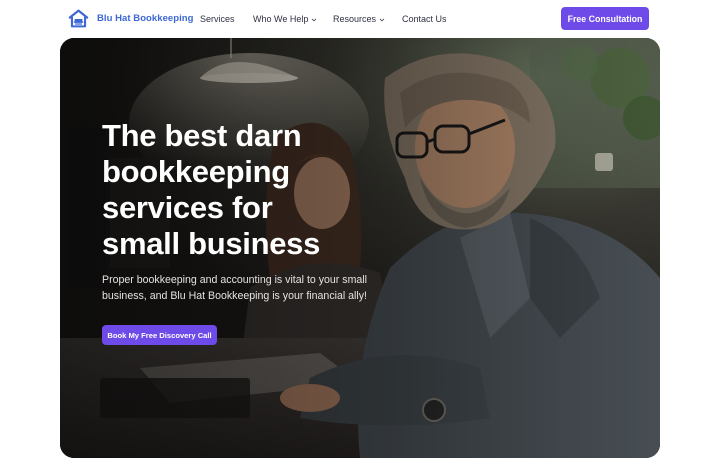  I want to click on free-consultation-button: Free Consultation, so click(605, 18).